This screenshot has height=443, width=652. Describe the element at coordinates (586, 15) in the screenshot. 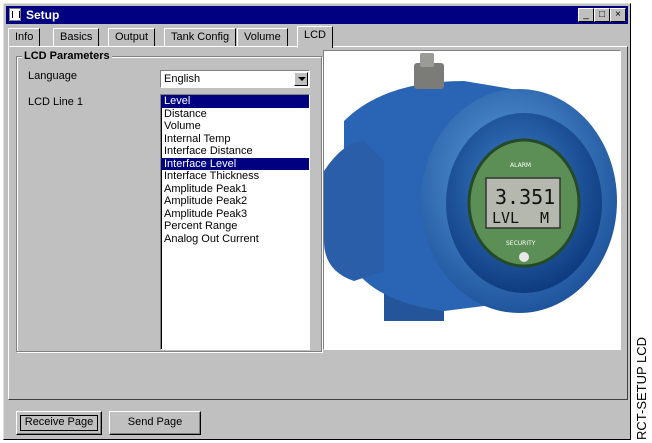

I see `minimize-button: _` at that location.